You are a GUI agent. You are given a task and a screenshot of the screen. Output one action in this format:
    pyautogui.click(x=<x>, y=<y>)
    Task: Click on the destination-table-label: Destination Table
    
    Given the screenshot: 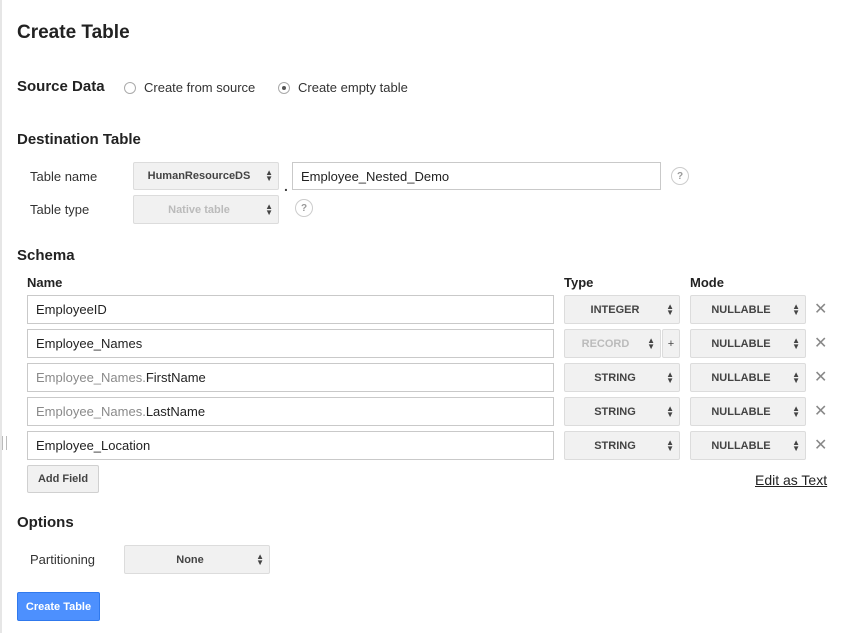 What is the action you would take?
    pyautogui.click(x=79, y=139)
    